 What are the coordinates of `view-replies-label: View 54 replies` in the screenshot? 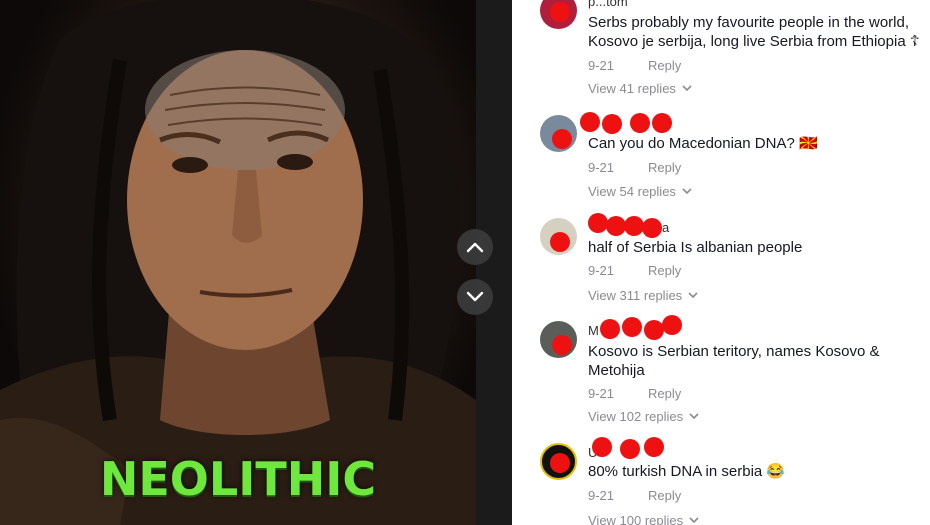 It's located at (632, 191).